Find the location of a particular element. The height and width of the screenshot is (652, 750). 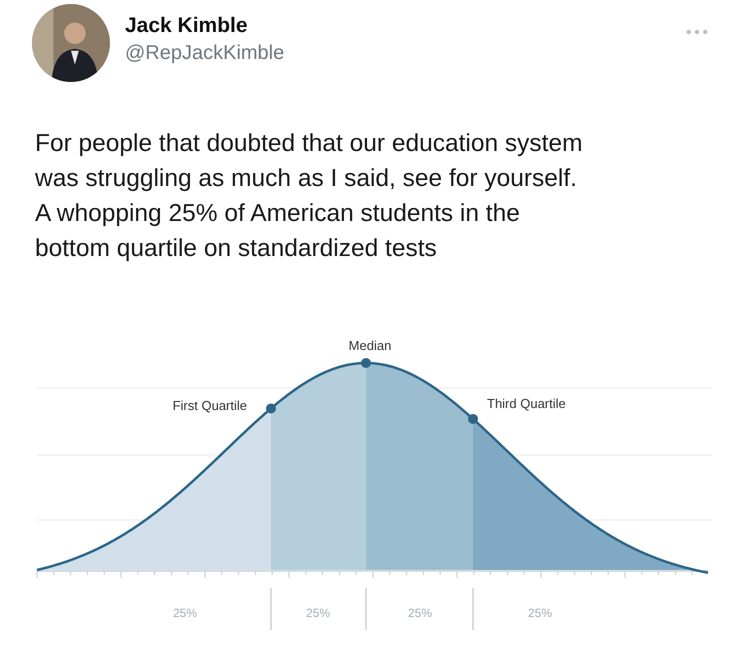

quartile-label: First Quartile is located at coordinates (209, 405).